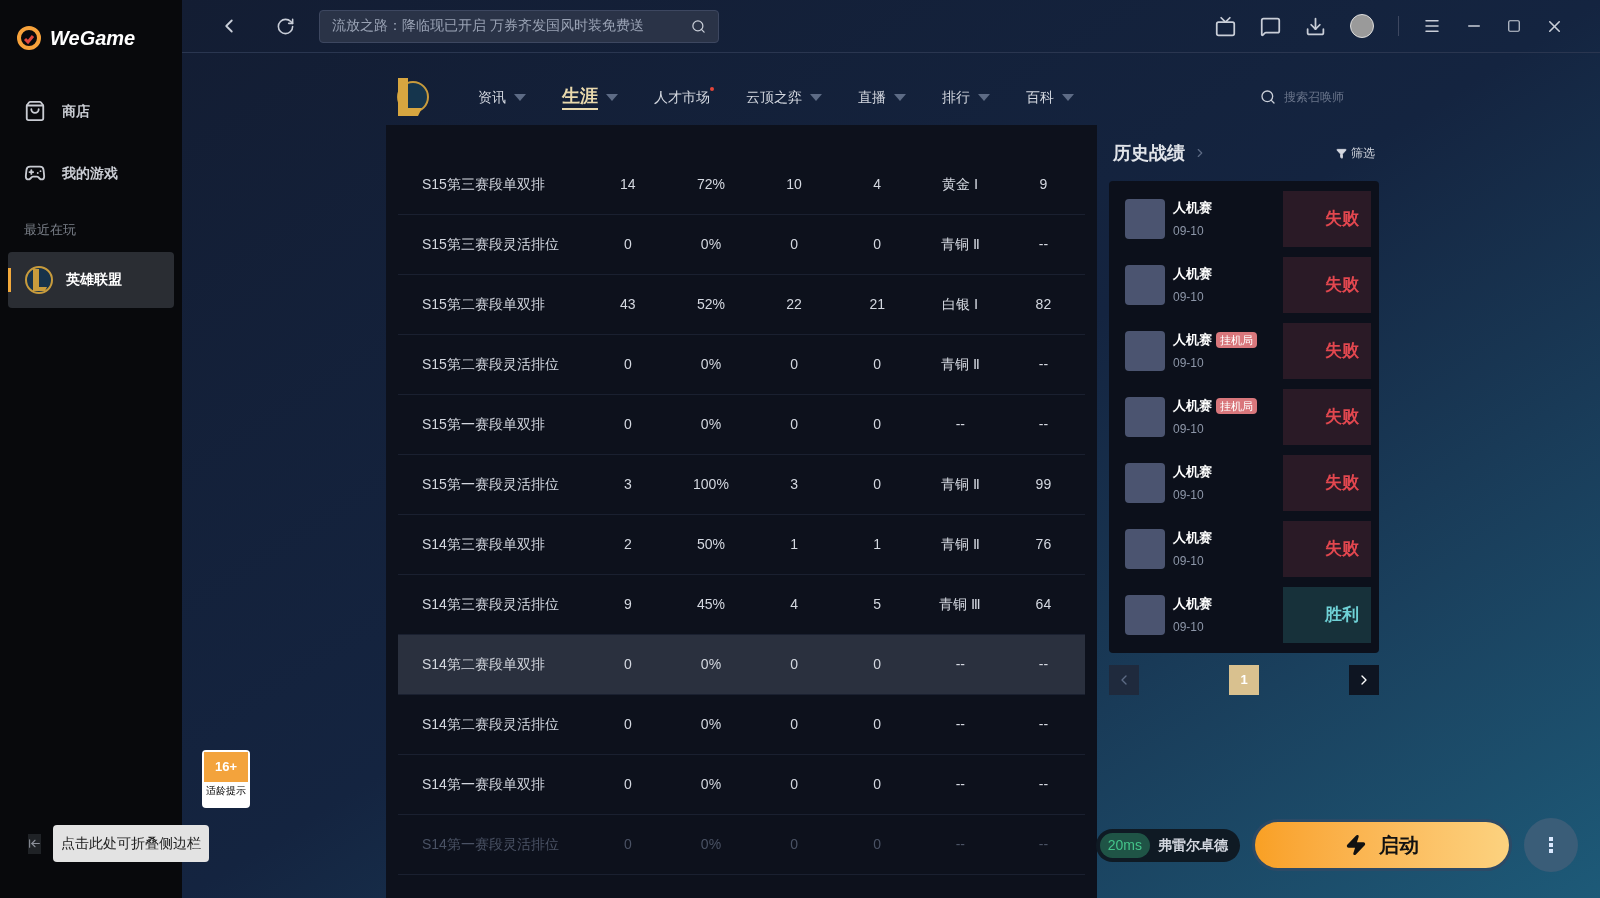 The height and width of the screenshot is (898, 1600). What do you see at coordinates (1244, 615) in the screenshot?
I see `match-item: 人机赛 09-10 胜利` at bounding box center [1244, 615].